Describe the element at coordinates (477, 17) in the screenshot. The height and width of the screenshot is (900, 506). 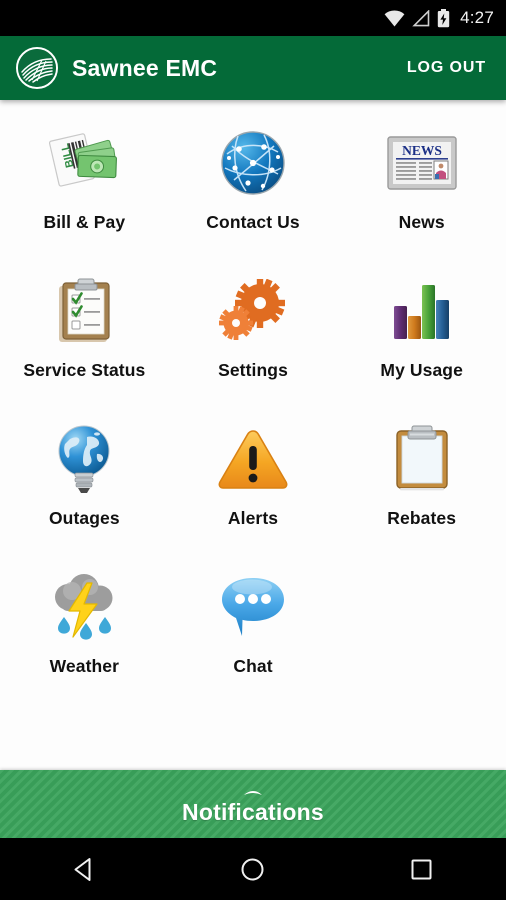
I see `status-bar-clock: 4:27` at that location.